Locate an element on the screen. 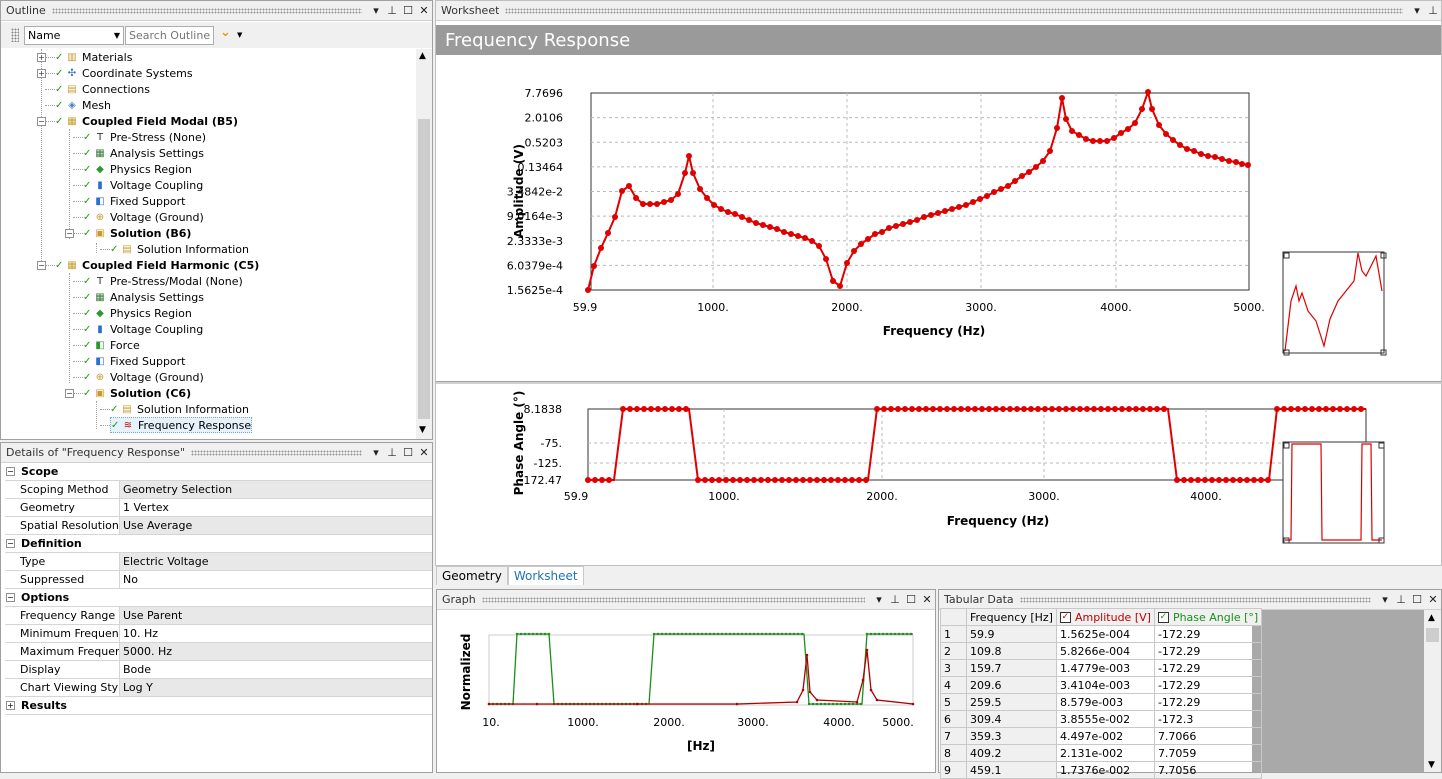  details-row: Chart Viewing Style Log Y is located at coordinates (218, 688).